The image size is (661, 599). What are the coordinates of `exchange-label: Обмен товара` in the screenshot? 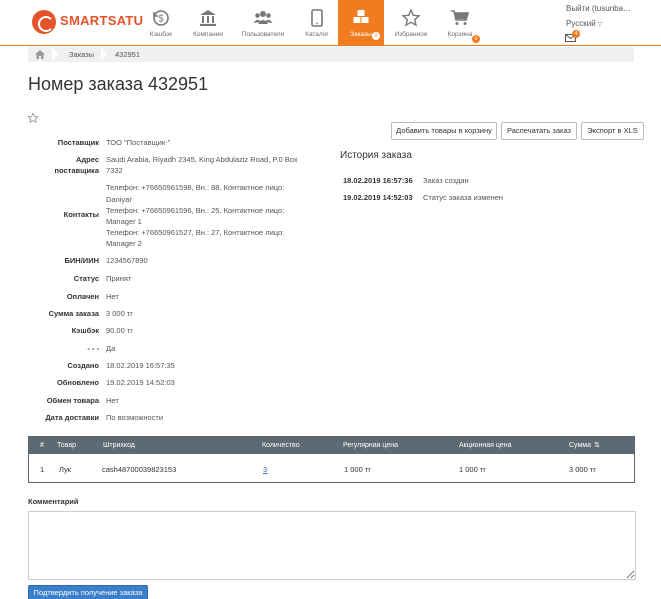 It's located at (72, 400).